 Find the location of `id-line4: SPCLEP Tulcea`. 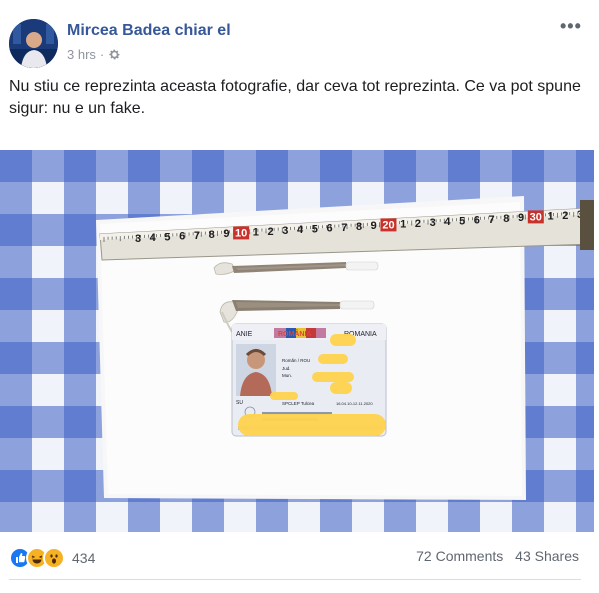

id-line4: SPCLEP Tulcea is located at coordinates (298, 403).